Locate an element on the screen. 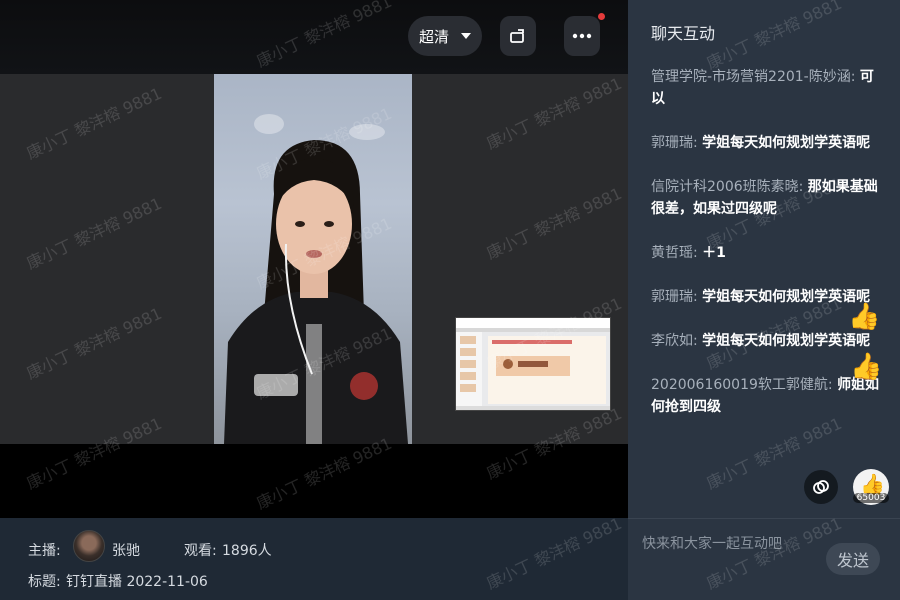 The width and height of the screenshot is (900, 600). stream-title: 钉钉直播 2022-11-06 is located at coordinates (137, 582).